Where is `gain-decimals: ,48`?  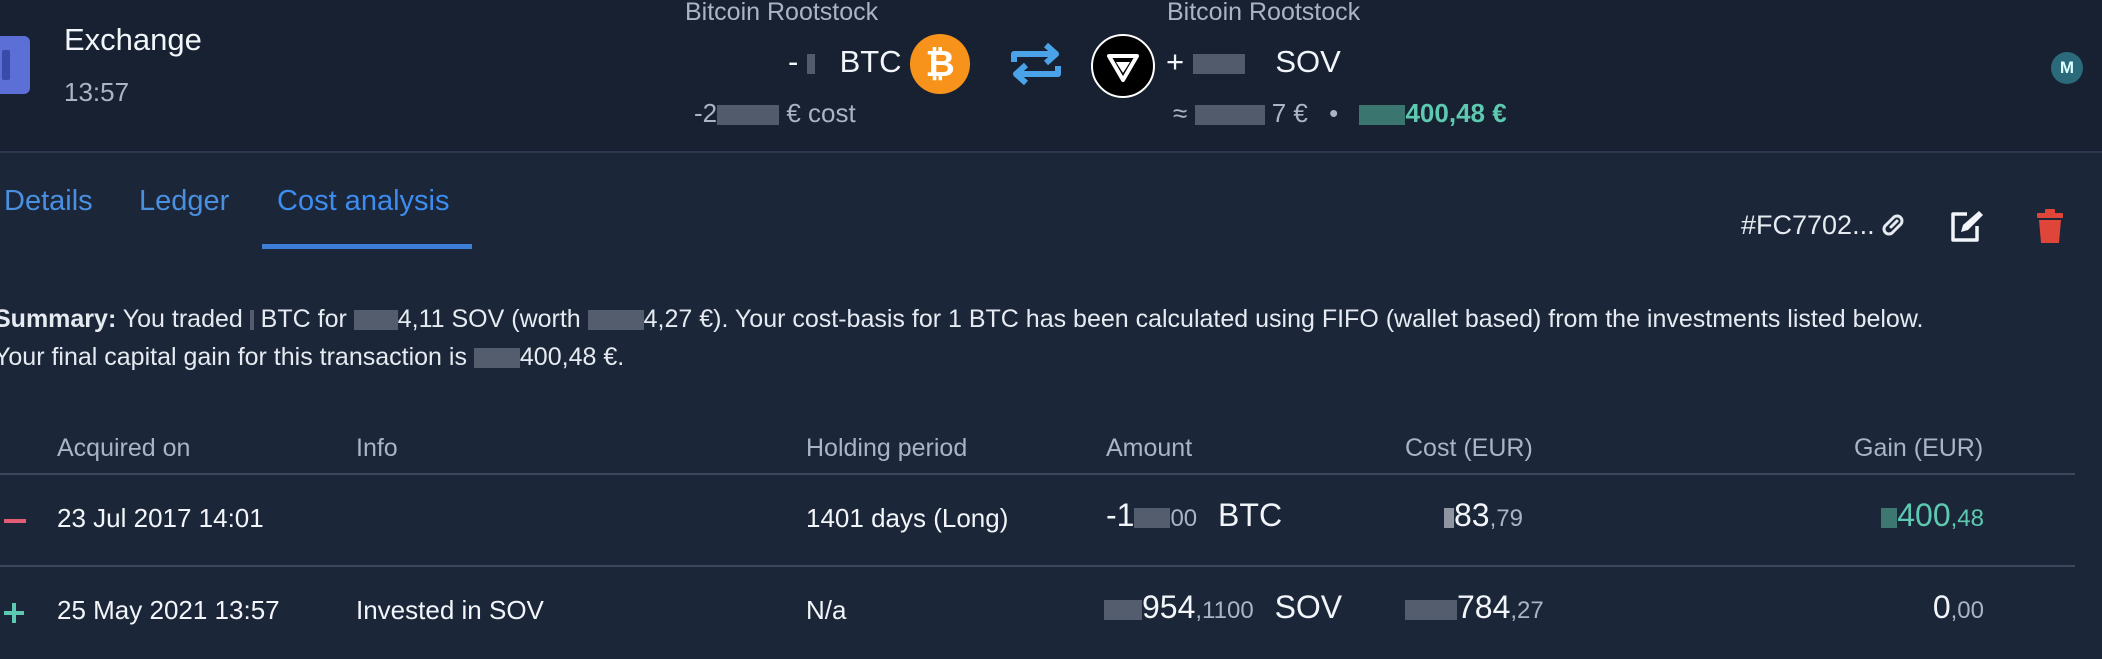
gain-decimals: ,48 is located at coordinates (1967, 518).